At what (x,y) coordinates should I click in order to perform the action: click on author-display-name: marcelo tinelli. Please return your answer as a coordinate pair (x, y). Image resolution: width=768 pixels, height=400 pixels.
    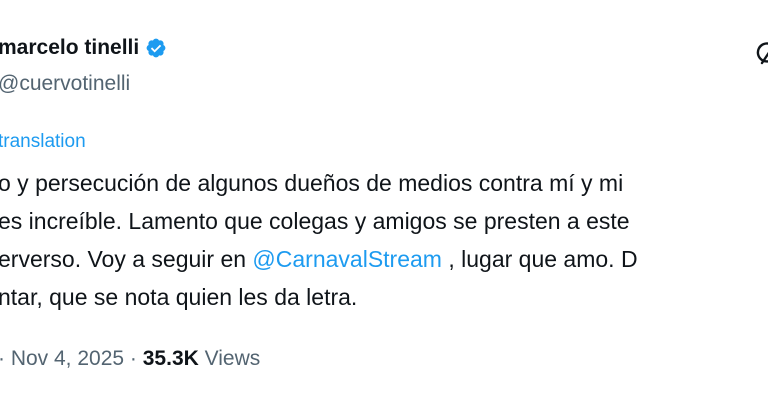
    Looking at the image, I should click on (69, 48).